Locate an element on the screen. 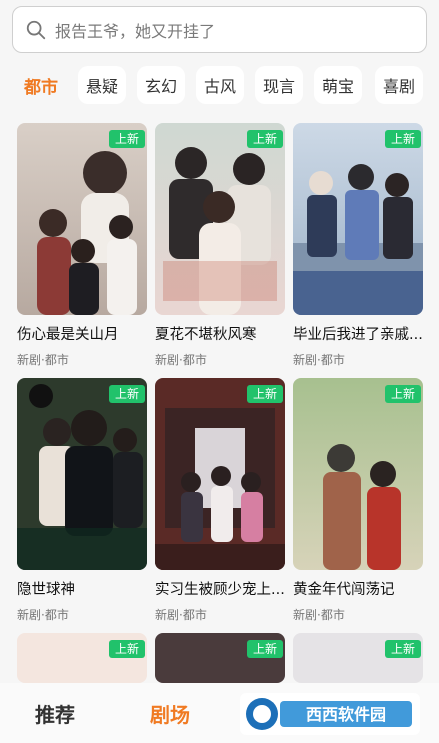  drama-card: 上新 黄金年代闯荡记 新剧·都市 is located at coordinates (358, 500).